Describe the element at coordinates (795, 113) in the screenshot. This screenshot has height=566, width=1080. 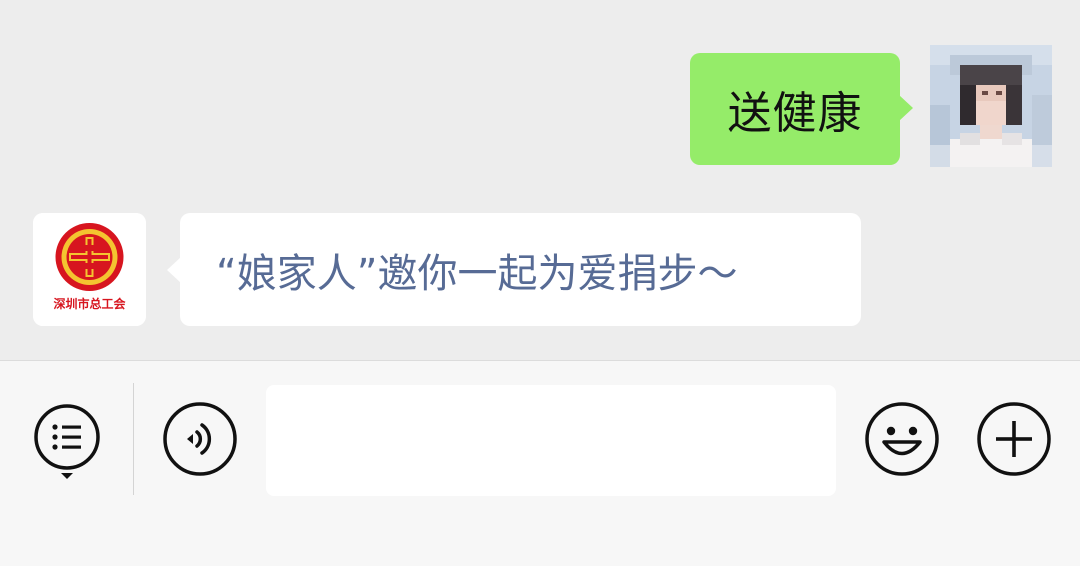
I see `outgoing-message-text: 送健康` at that location.